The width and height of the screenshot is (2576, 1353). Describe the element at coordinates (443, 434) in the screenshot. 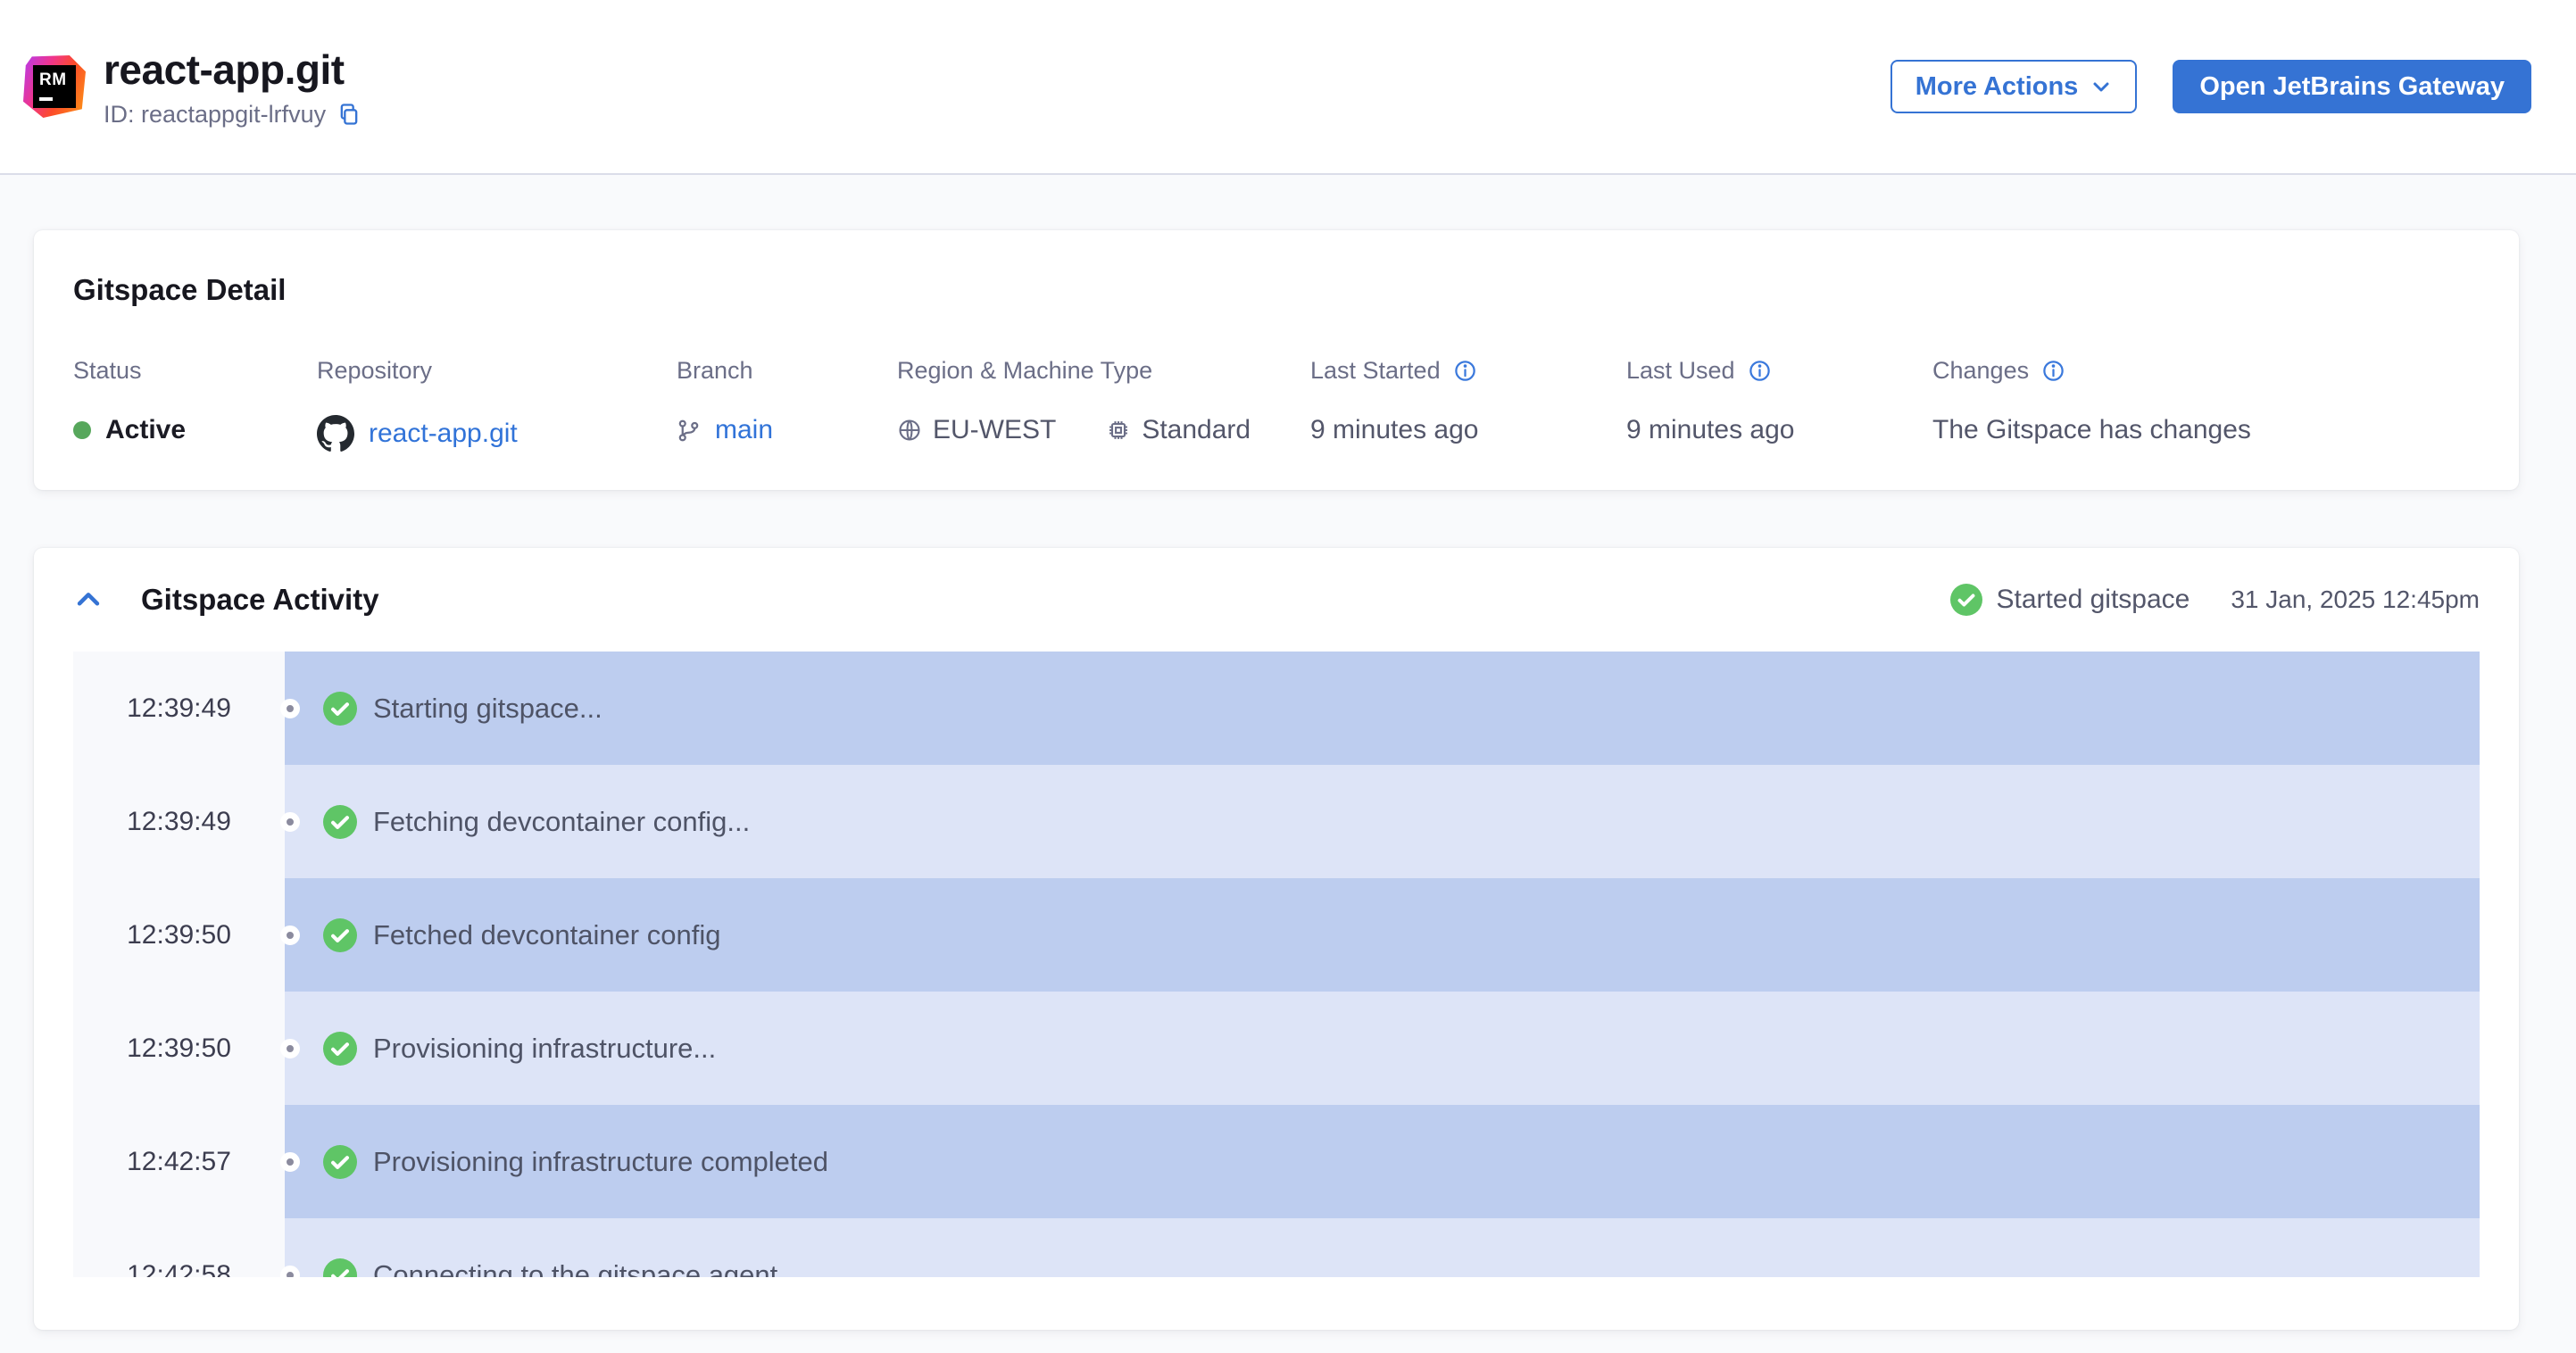

I see `repository-link: react-app.git` at that location.